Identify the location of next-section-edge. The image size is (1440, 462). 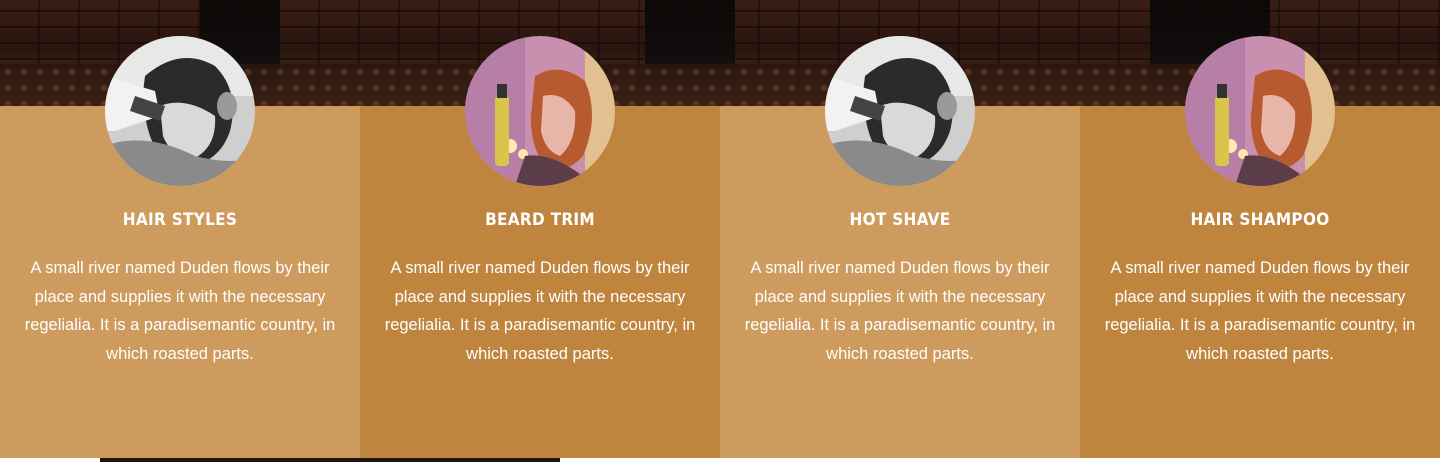
(330, 460).